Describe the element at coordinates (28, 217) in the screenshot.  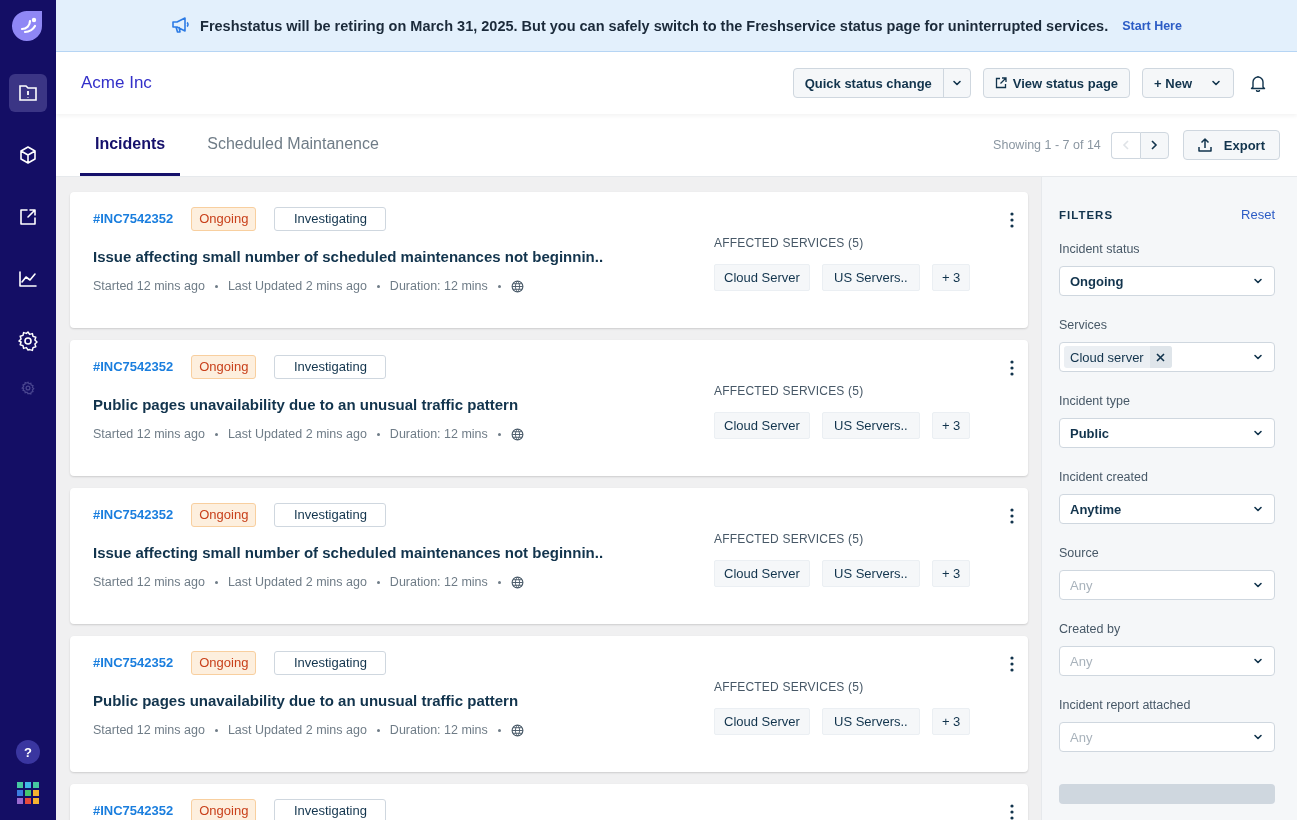
I see `edit-export-icon` at that location.